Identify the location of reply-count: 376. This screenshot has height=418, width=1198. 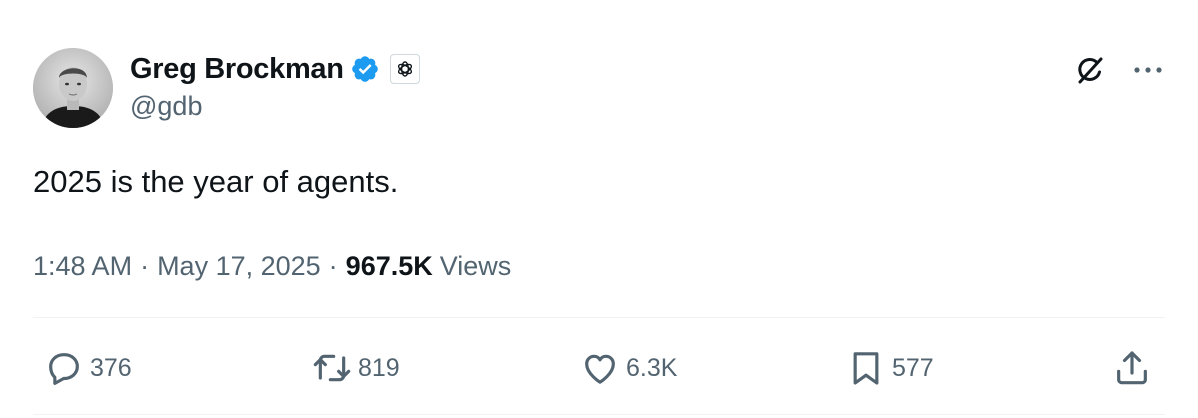
(111, 367).